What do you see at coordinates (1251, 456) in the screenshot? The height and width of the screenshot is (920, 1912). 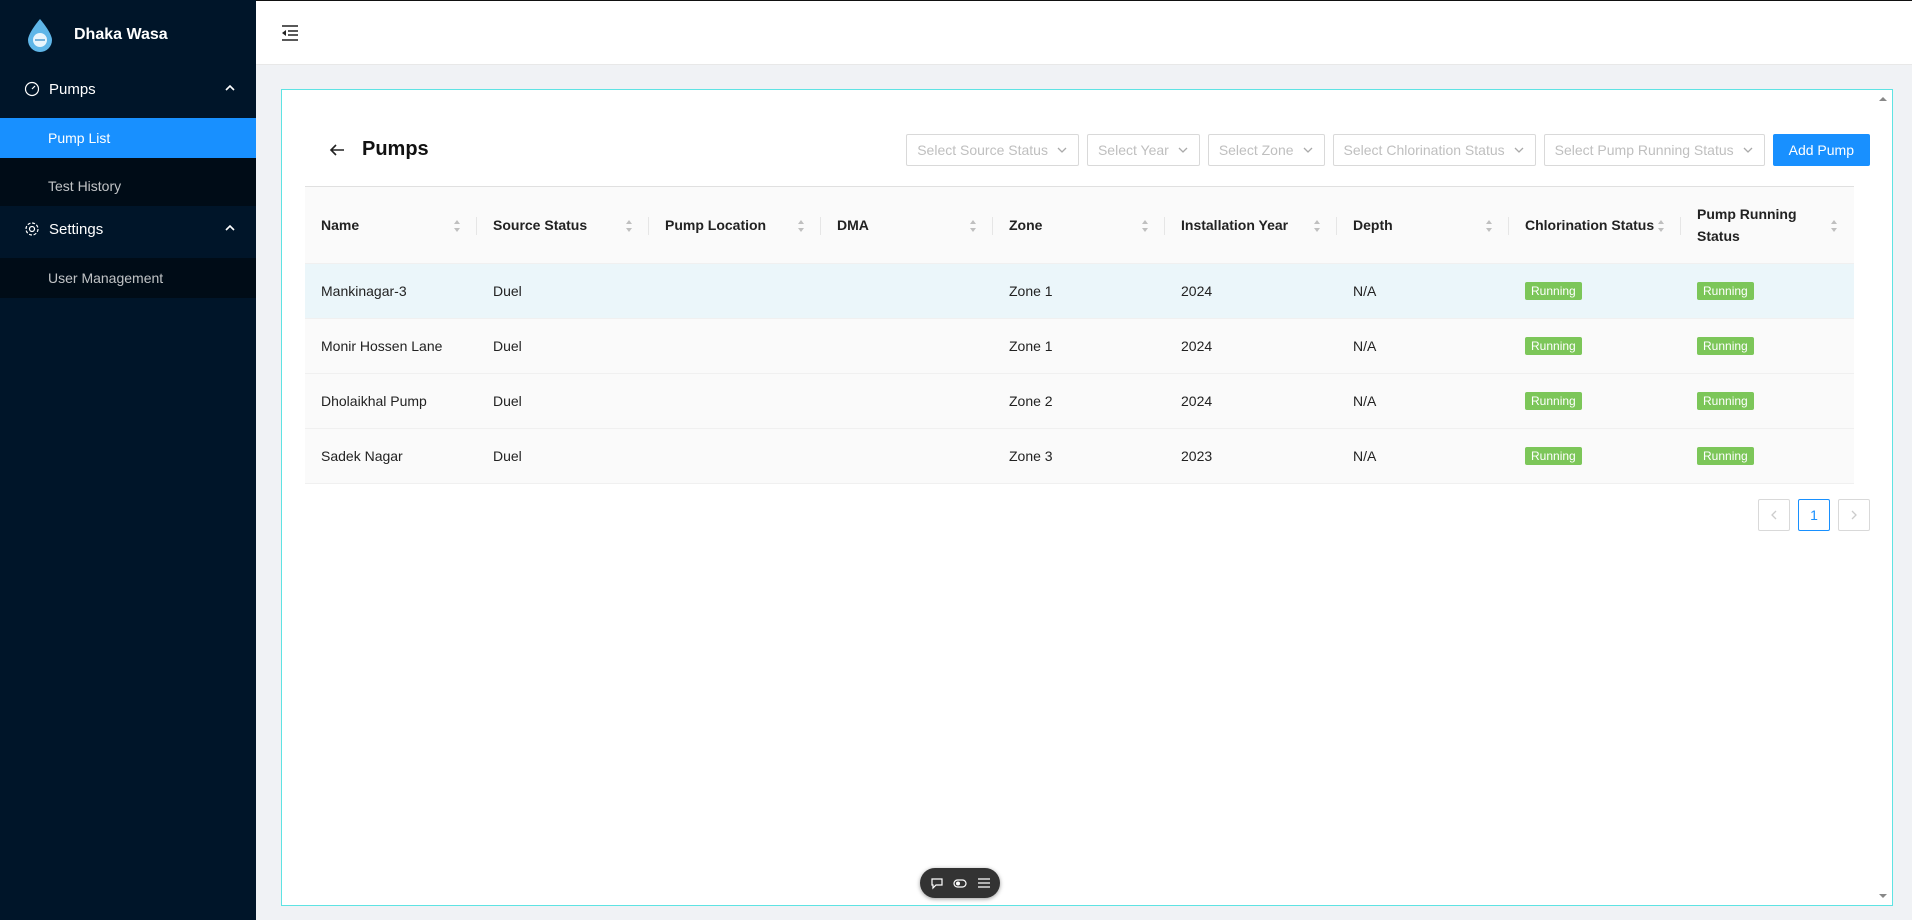 I see `cell-installation-year: 2023` at bounding box center [1251, 456].